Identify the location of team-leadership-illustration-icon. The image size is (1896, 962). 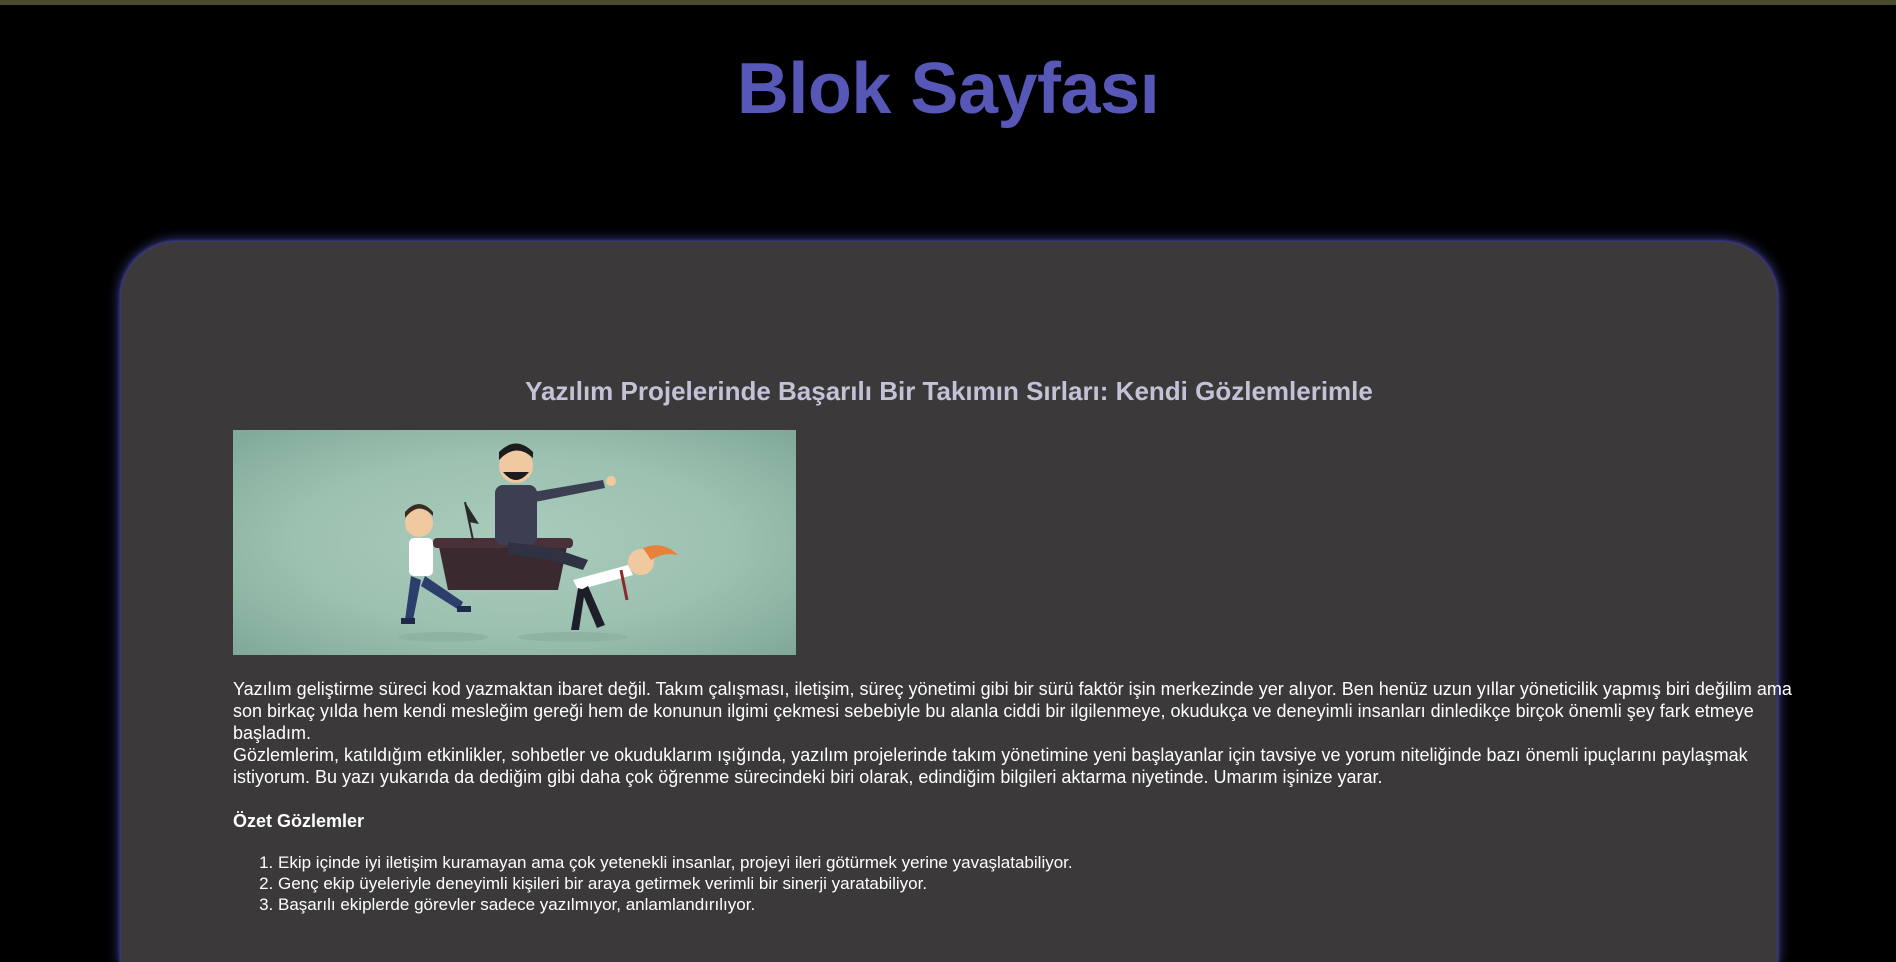
(514, 542).